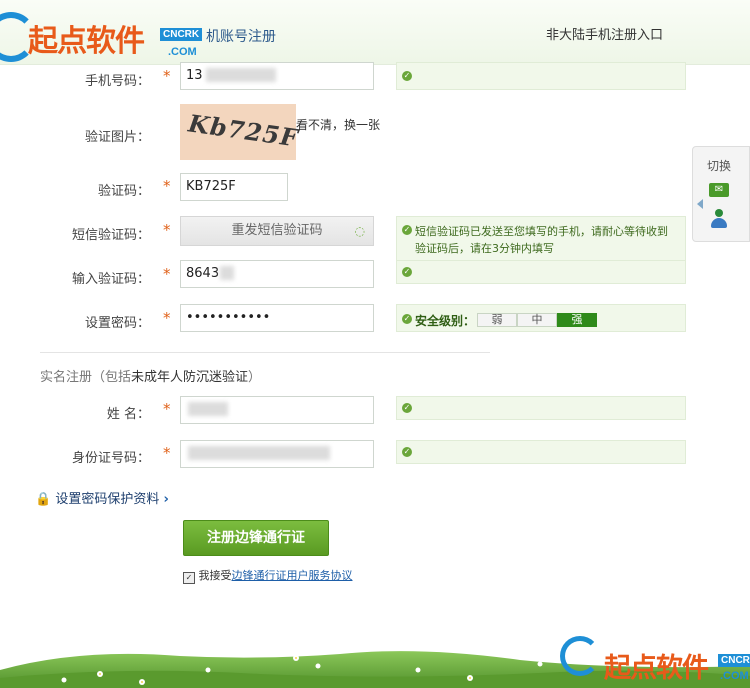 The height and width of the screenshot is (688, 750). What do you see at coordinates (338, 124) in the screenshot?
I see `refresh-captcha-link: 看不清，换一张` at bounding box center [338, 124].